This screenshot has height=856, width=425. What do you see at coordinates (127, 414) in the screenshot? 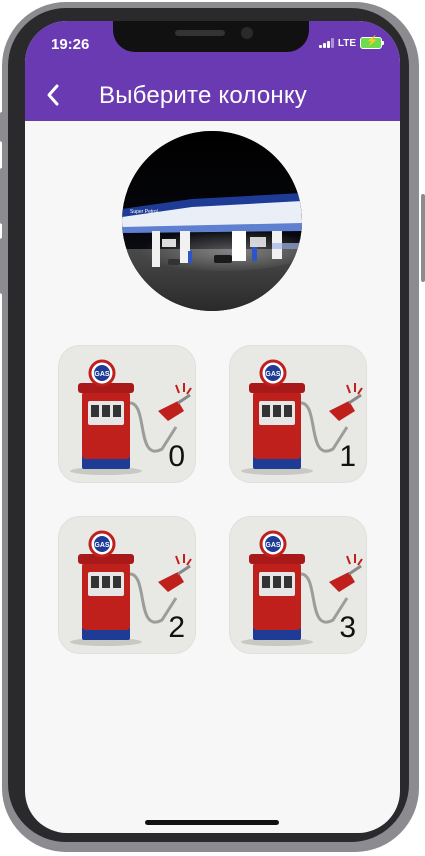
I see `pump-tile-0: GAS 0` at bounding box center [127, 414].